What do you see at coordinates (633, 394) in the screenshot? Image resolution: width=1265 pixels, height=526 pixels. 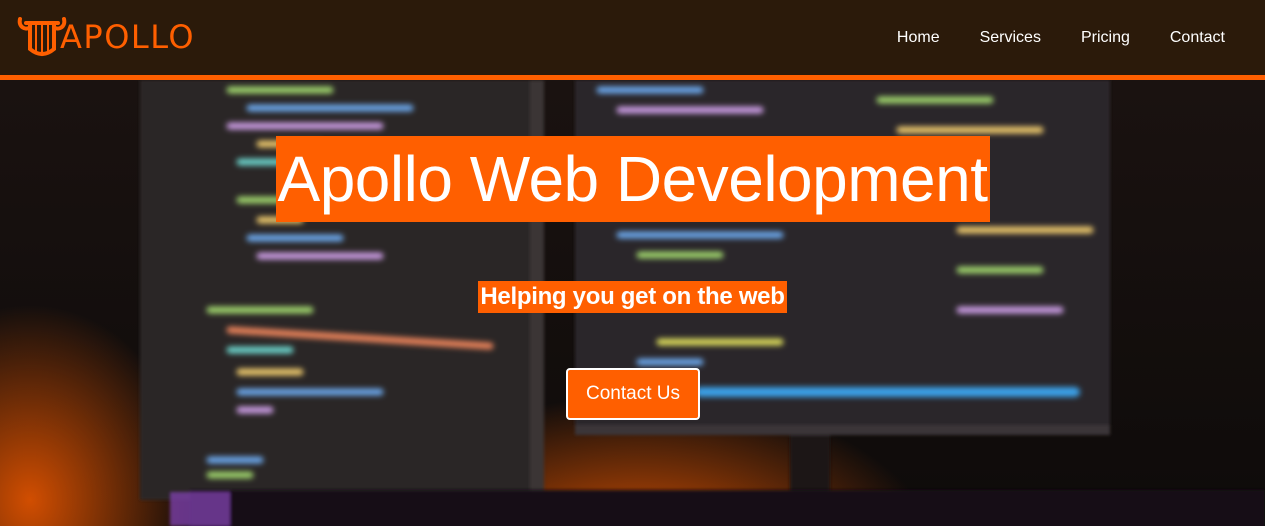 I see `contact-us-button: Contact Us` at bounding box center [633, 394].